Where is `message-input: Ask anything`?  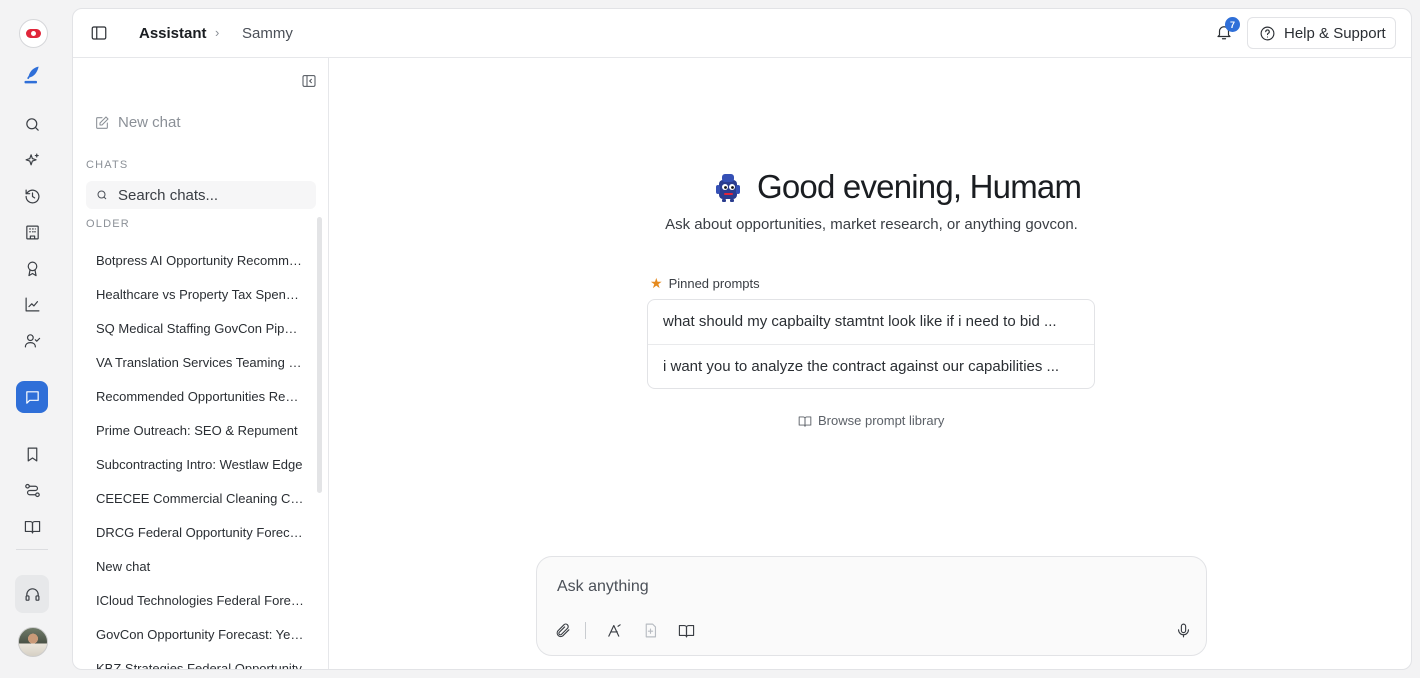
message-input: Ask anything is located at coordinates (603, 587).